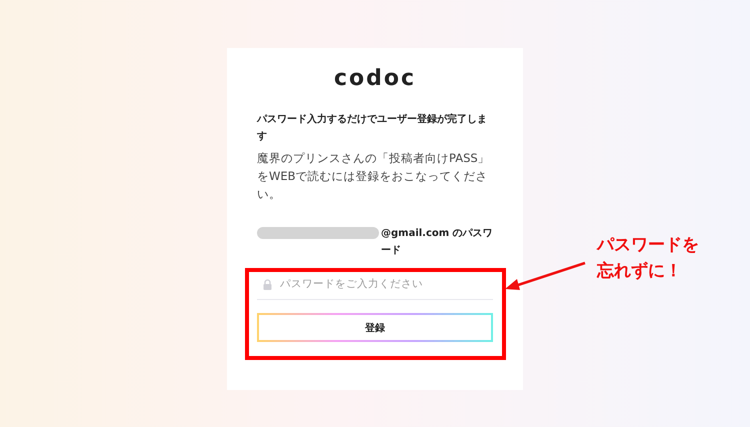  Describe the element at coordinates (437, 242) in the screenshot. I see `email-label: @gmail.com のパスワード` at that location.